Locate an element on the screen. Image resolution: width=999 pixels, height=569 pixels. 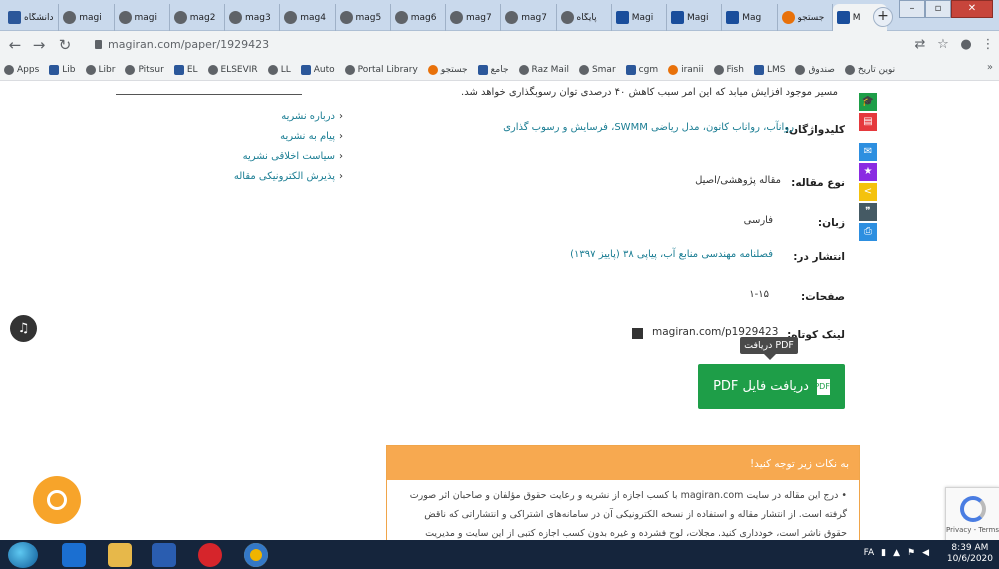
bookmark-item: Pitsur is located at coordinates (144, 70).